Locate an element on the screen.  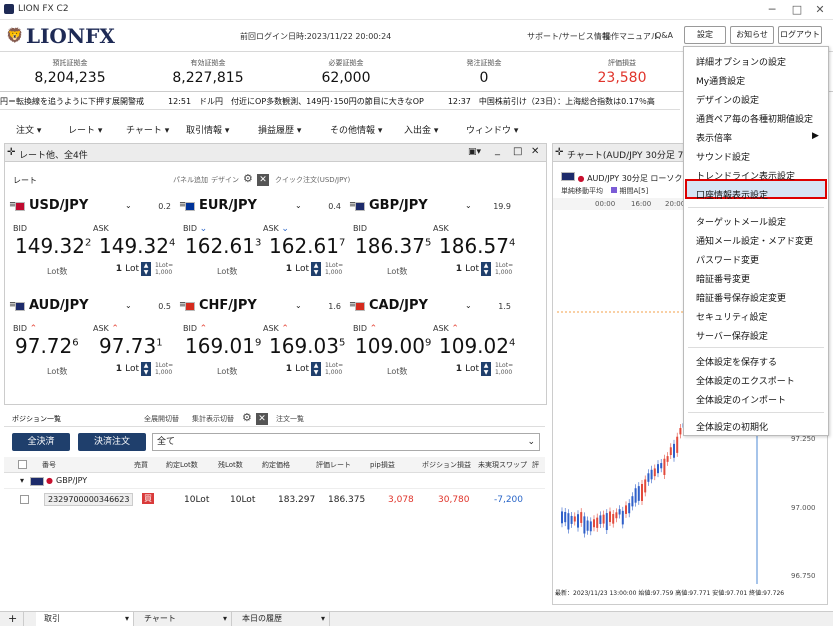
menu-item: デザインの設定 is located at coordinates (727, 99).